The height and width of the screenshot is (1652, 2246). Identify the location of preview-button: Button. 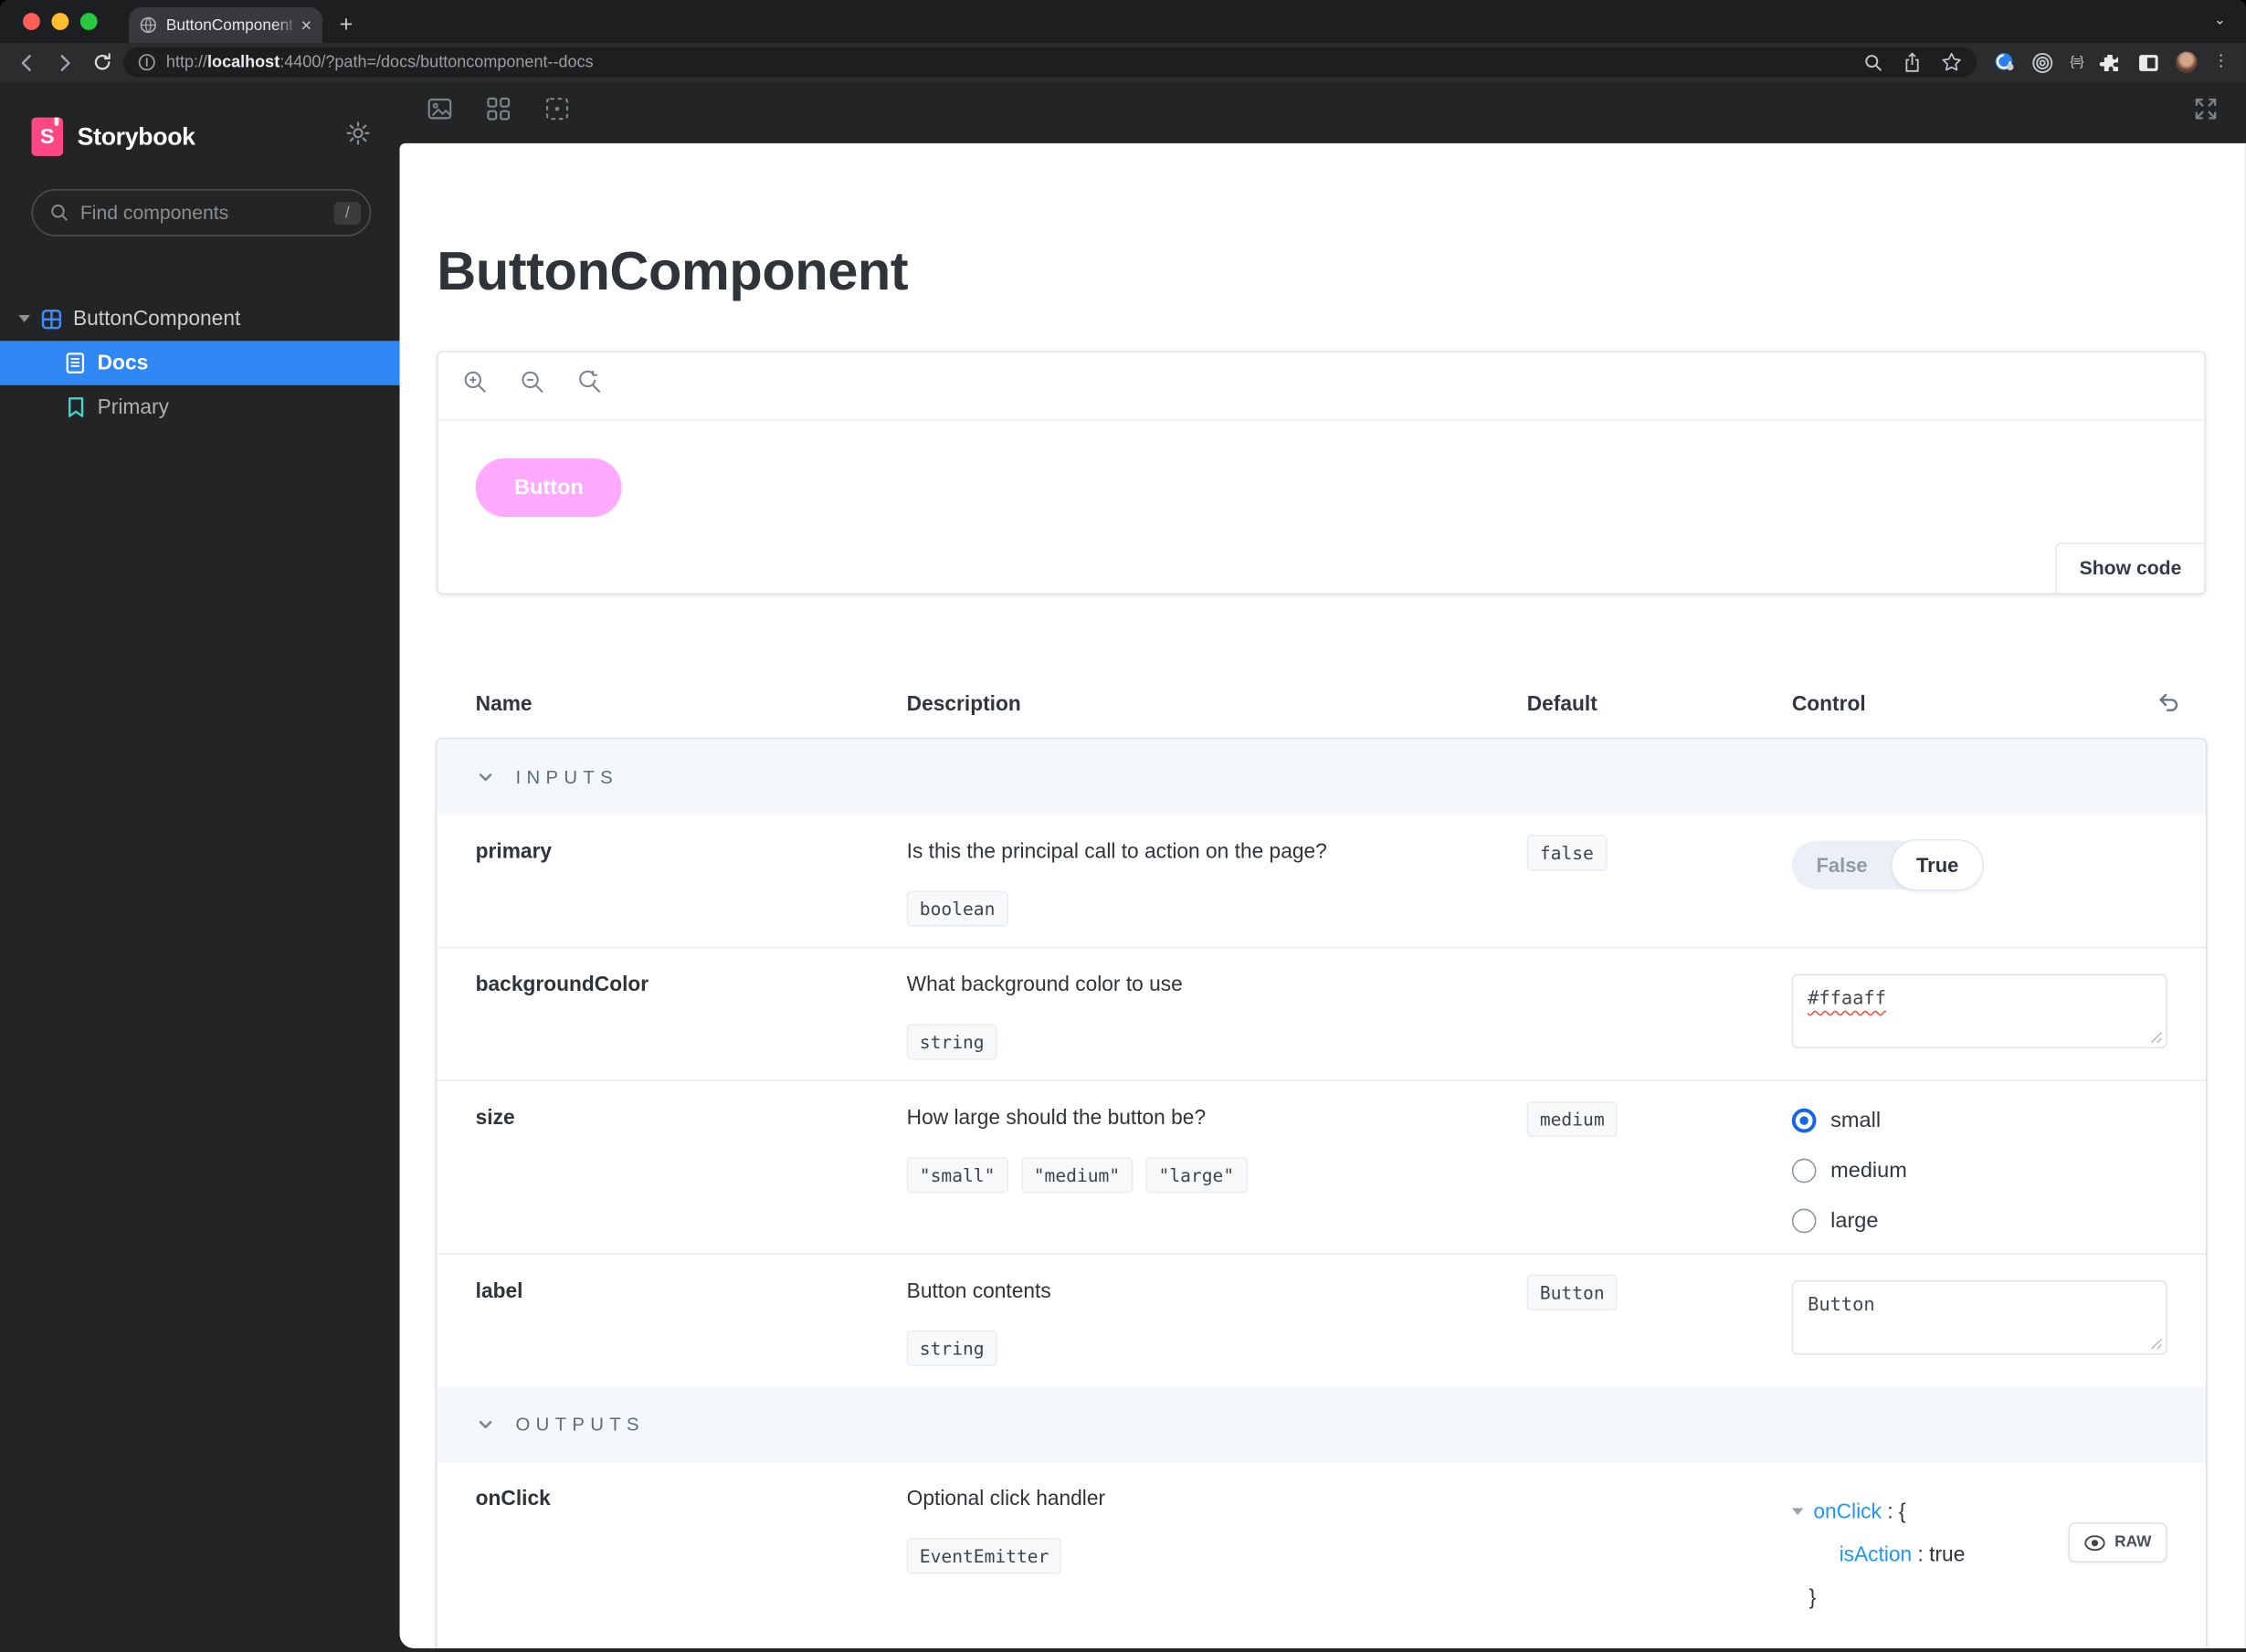
(549, 488).